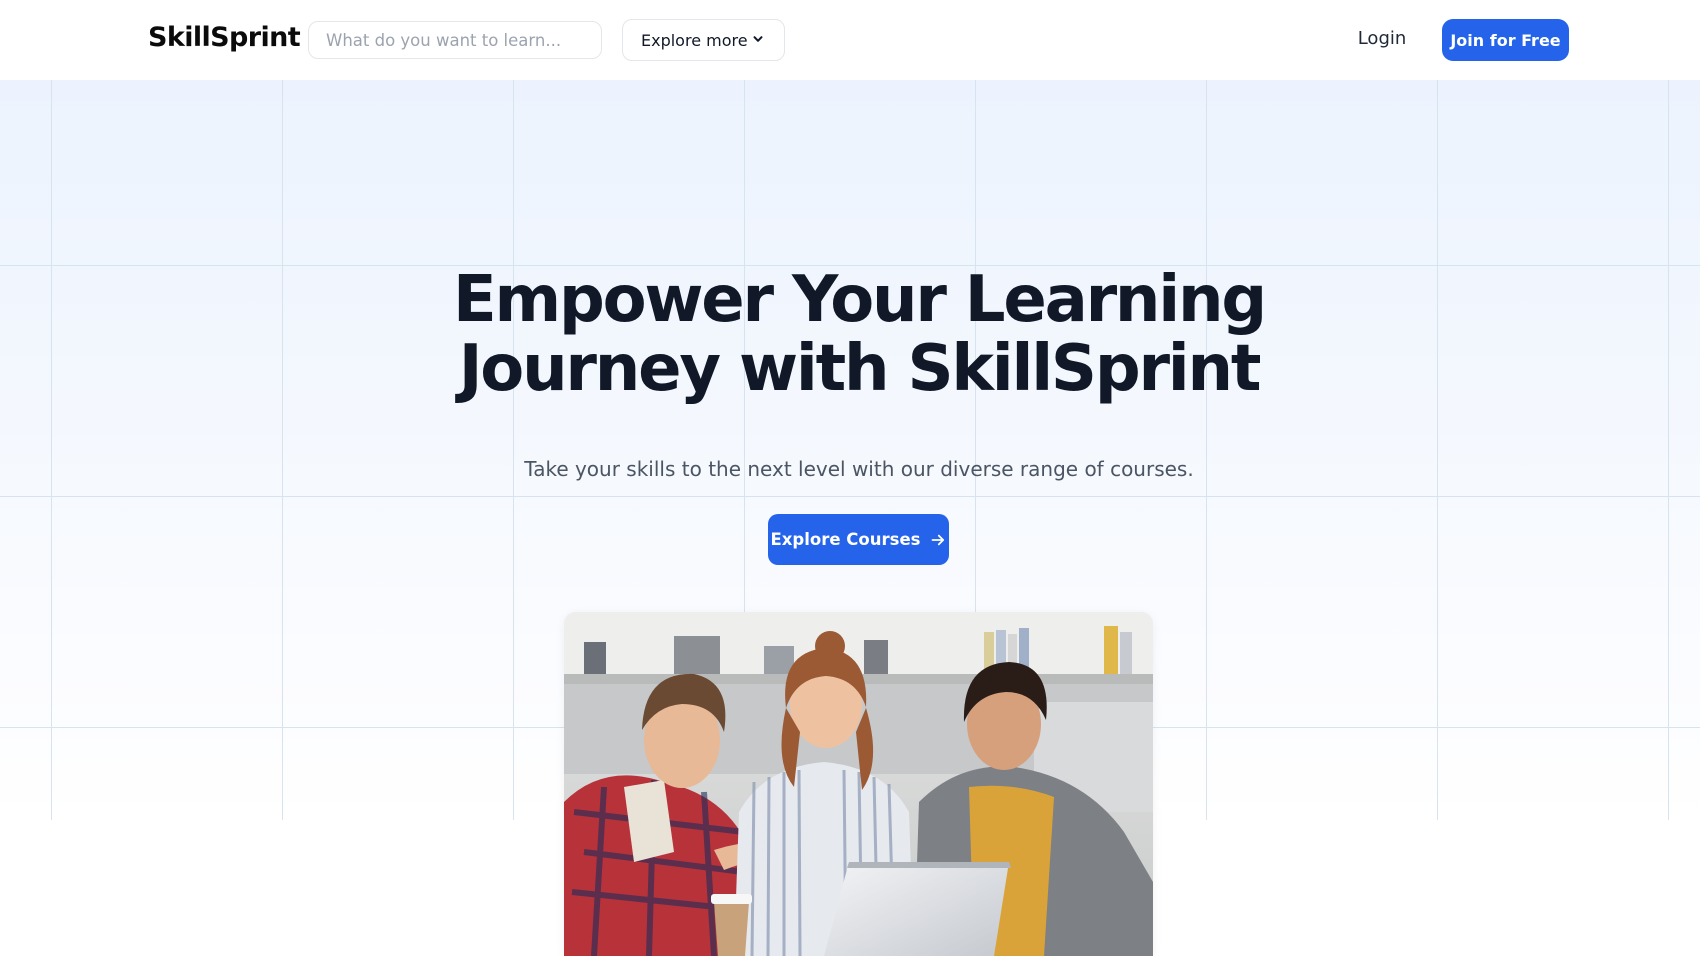  I want to click on explore-more-dropdown: Explore more, so click(703, 40).